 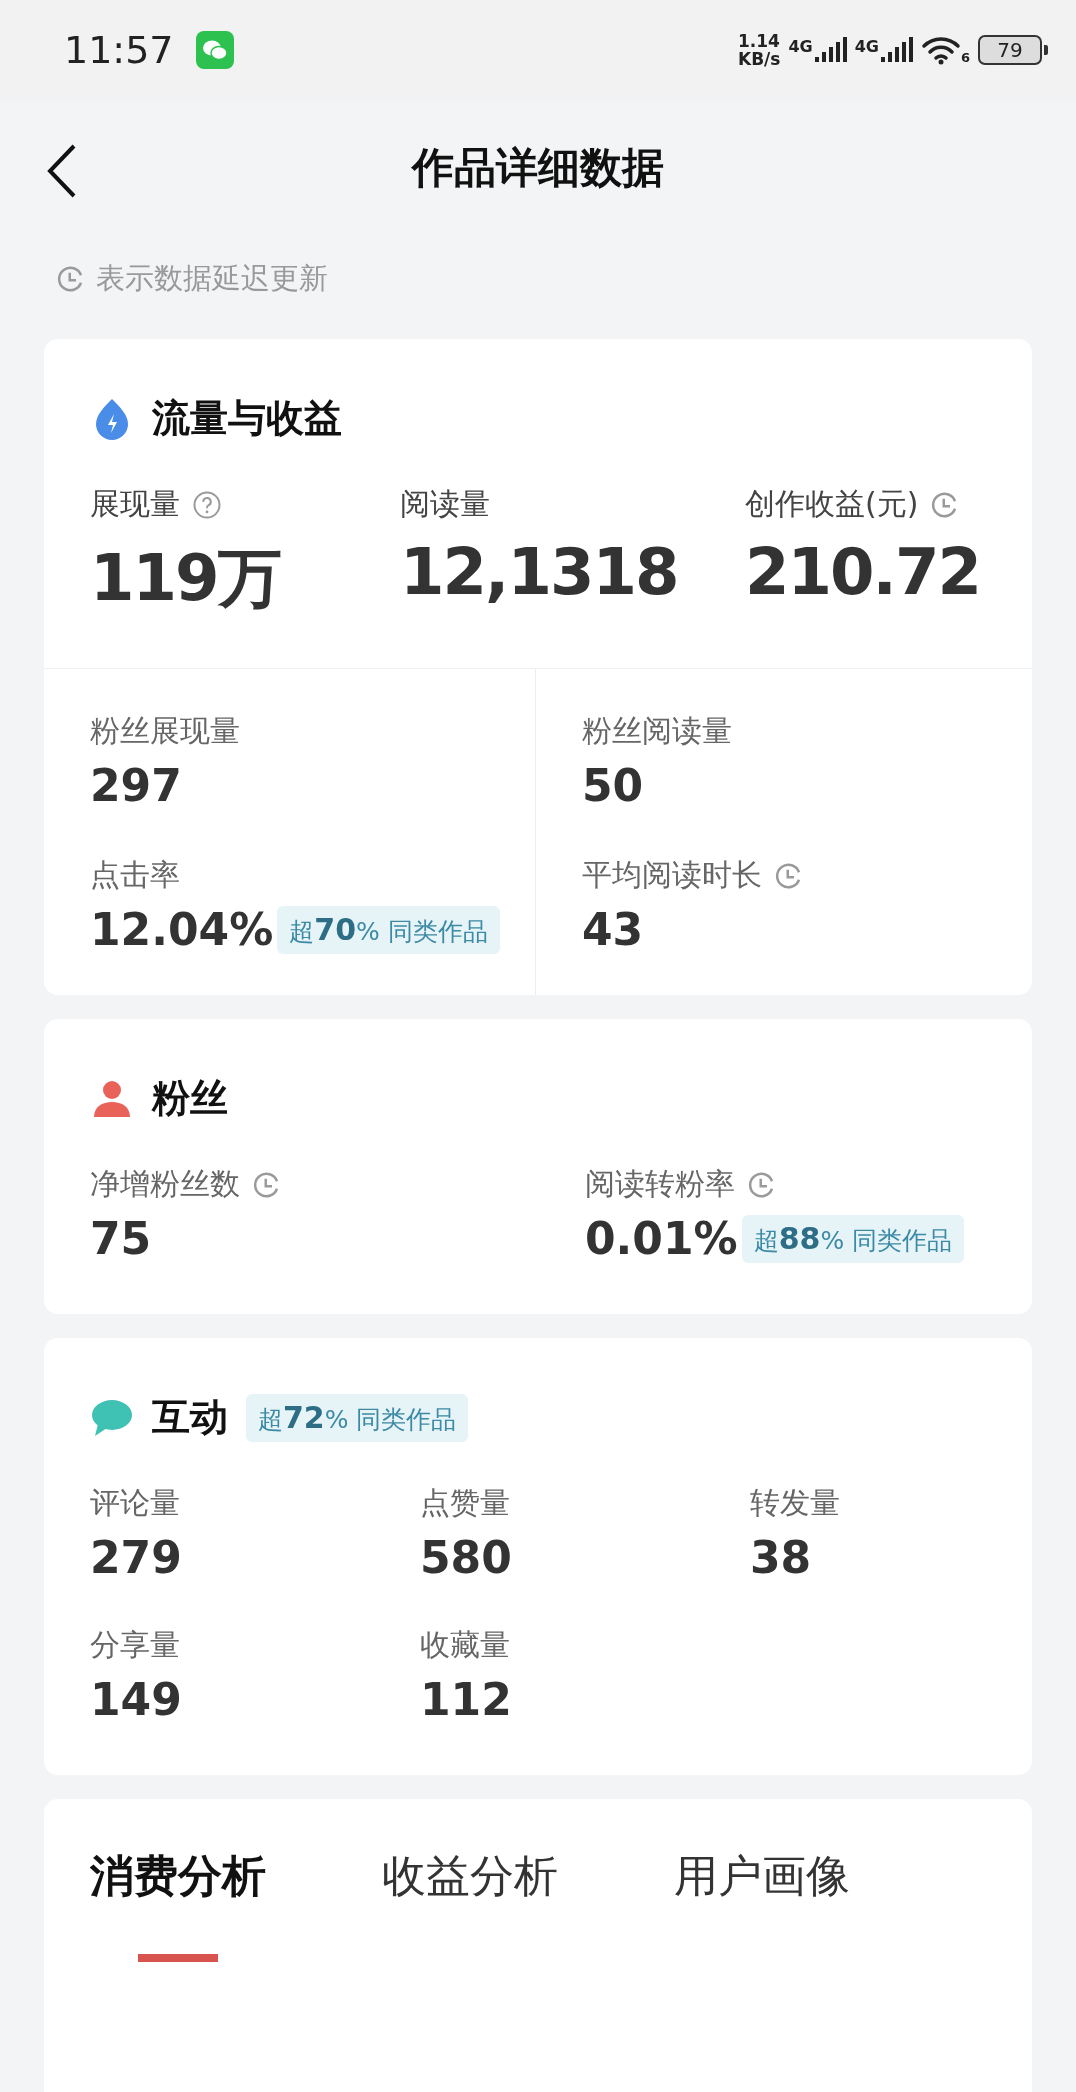 I want to click on metric-label: 收藏量, so click(x=465, y=1645).